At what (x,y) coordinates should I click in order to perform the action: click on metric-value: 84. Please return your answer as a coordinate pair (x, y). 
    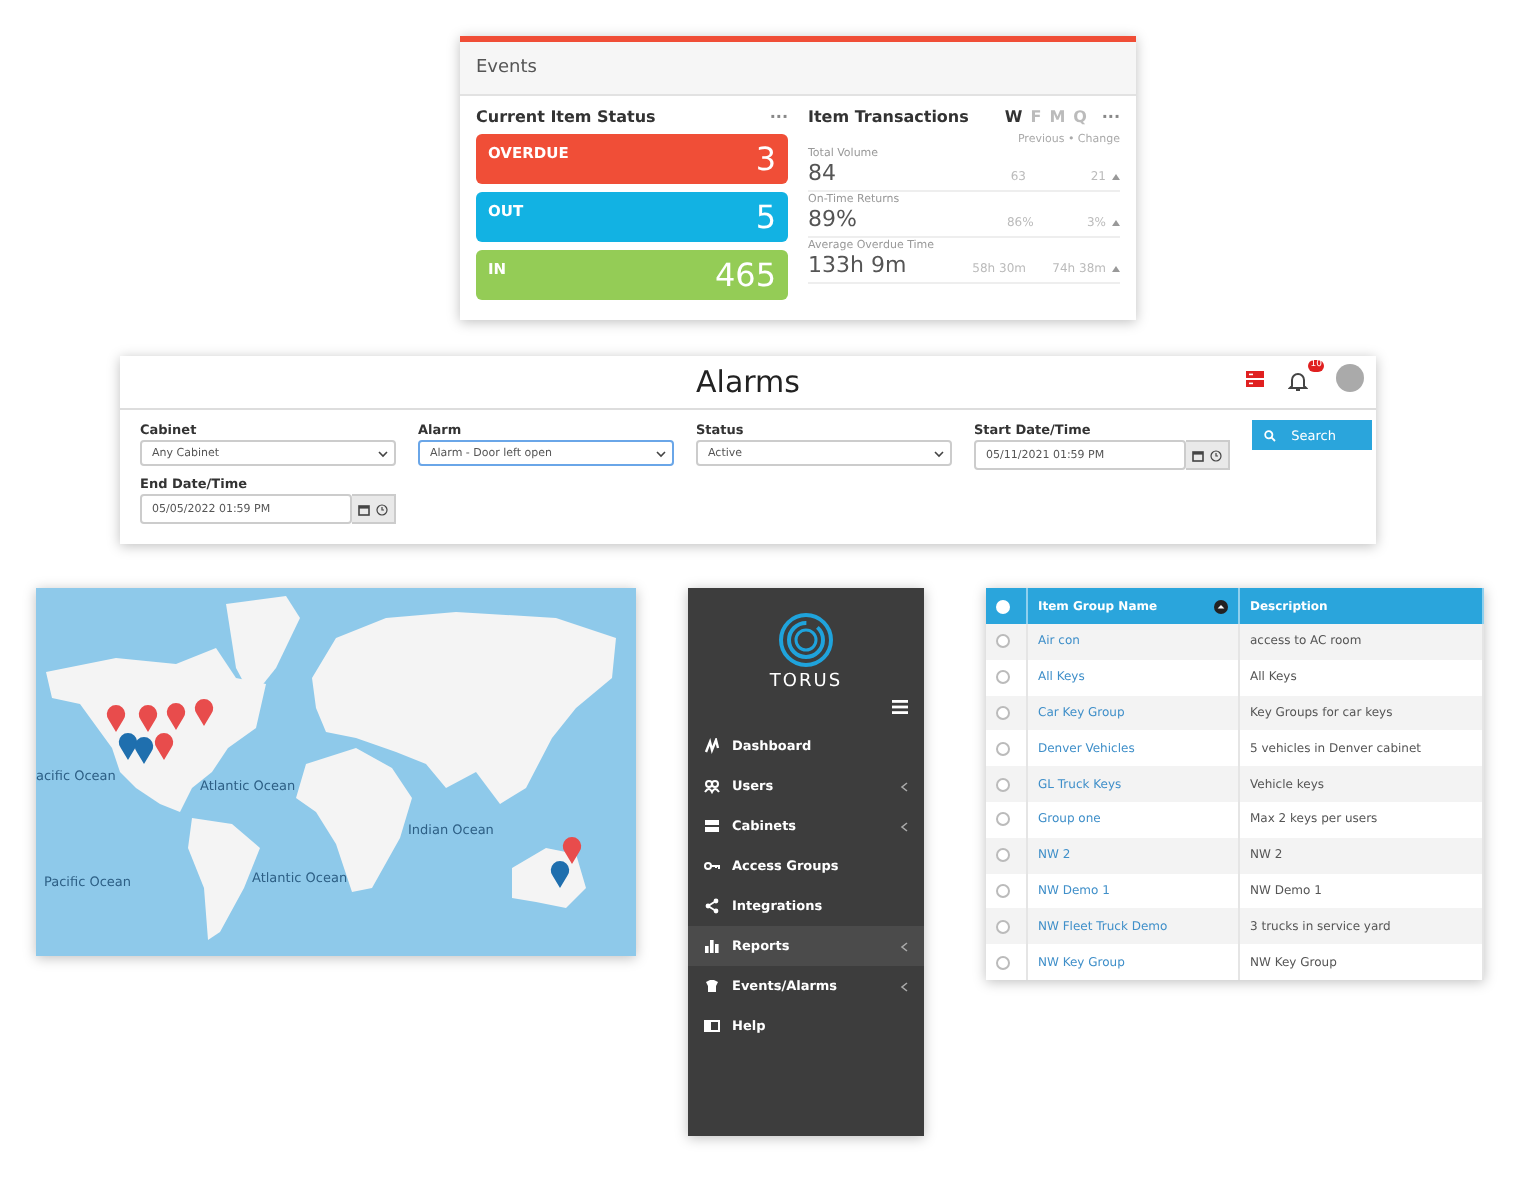
    Looking at the image, I should click on (823, 173).